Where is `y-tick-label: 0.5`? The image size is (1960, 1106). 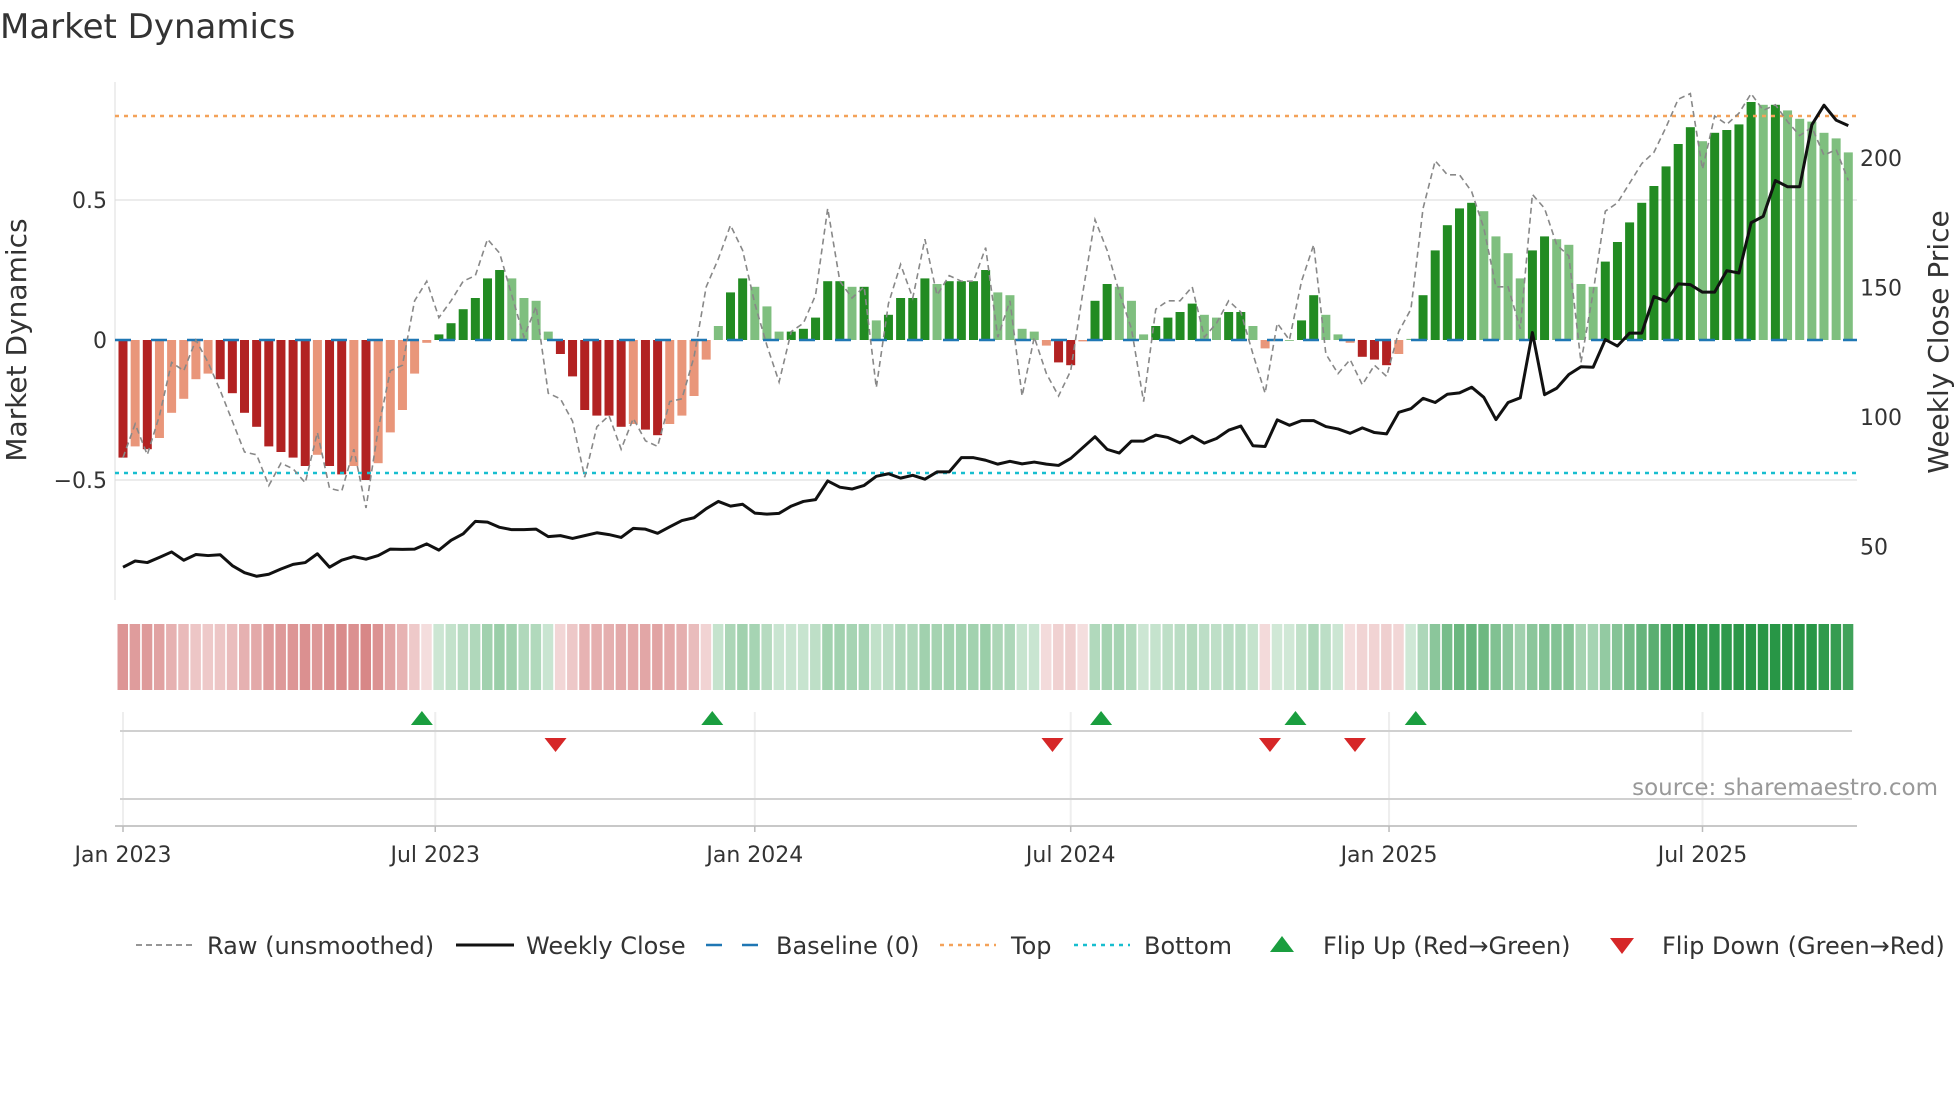 y-tick-label: 0.5 is located at coordinates (89, 201).